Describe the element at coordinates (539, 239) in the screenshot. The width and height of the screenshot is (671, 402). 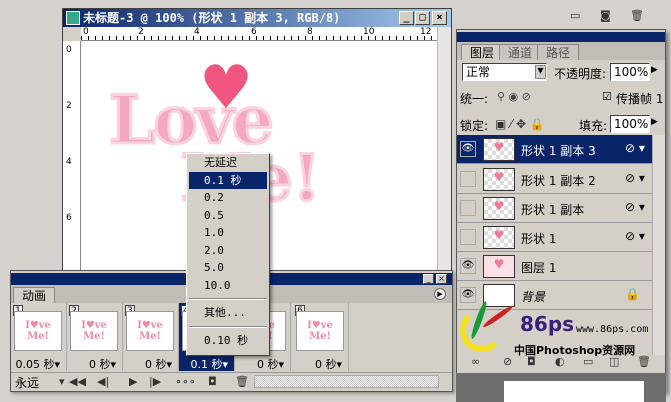
I see `layer-name: 形状 1` at that location.